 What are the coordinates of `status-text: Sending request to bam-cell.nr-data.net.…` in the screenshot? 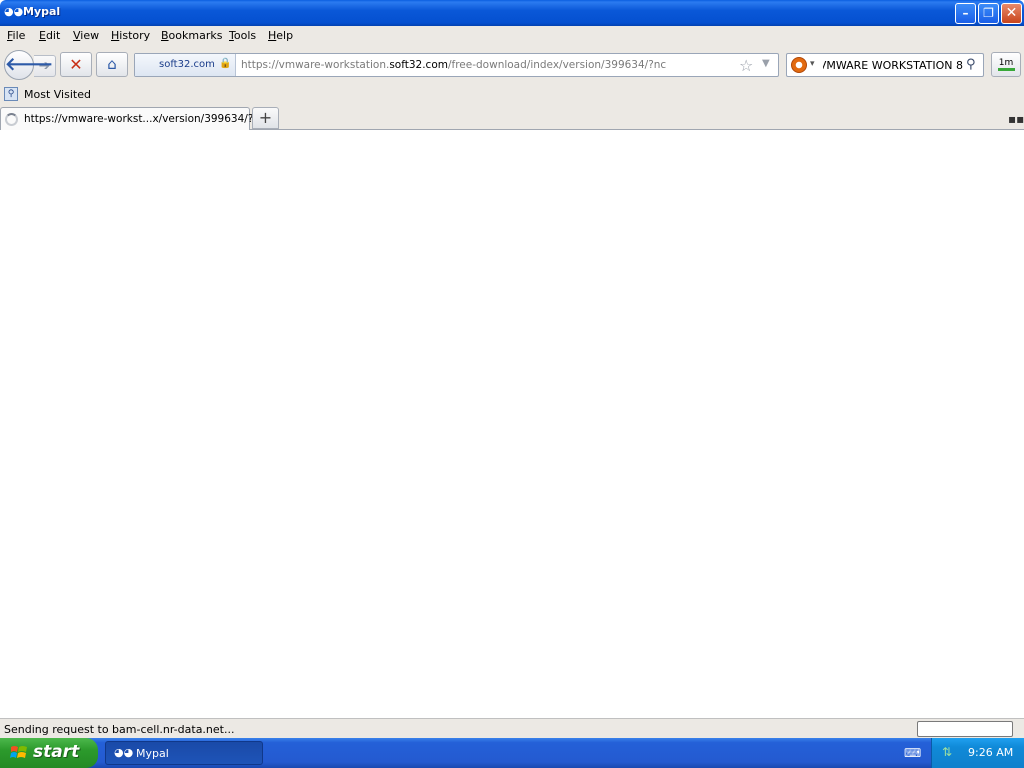 It's located at (119, 729).